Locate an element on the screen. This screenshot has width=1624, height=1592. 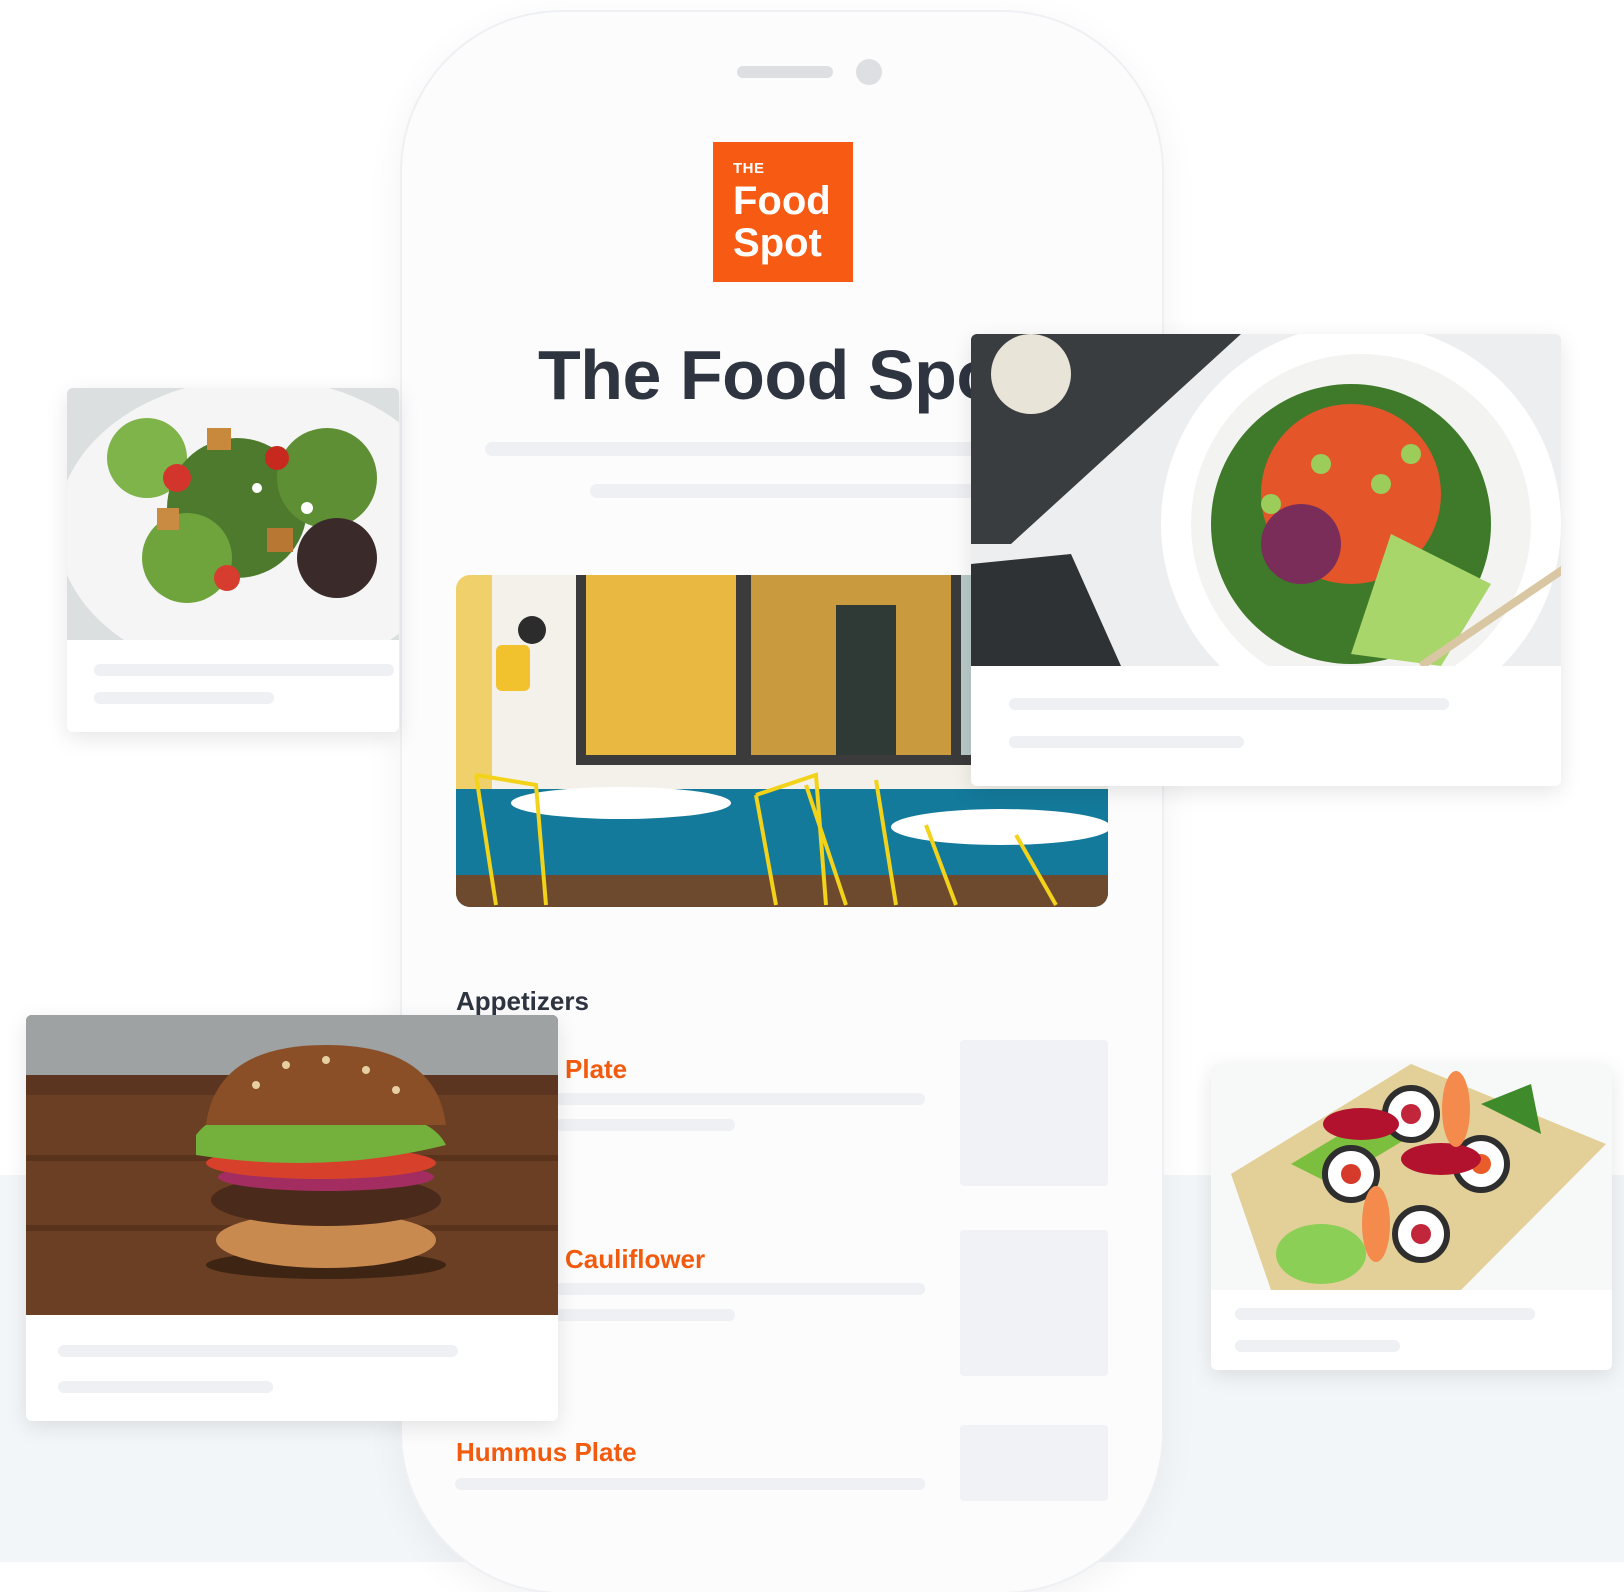
section-title-appetizers: Appetizers is located at coordinates (522, 1001).